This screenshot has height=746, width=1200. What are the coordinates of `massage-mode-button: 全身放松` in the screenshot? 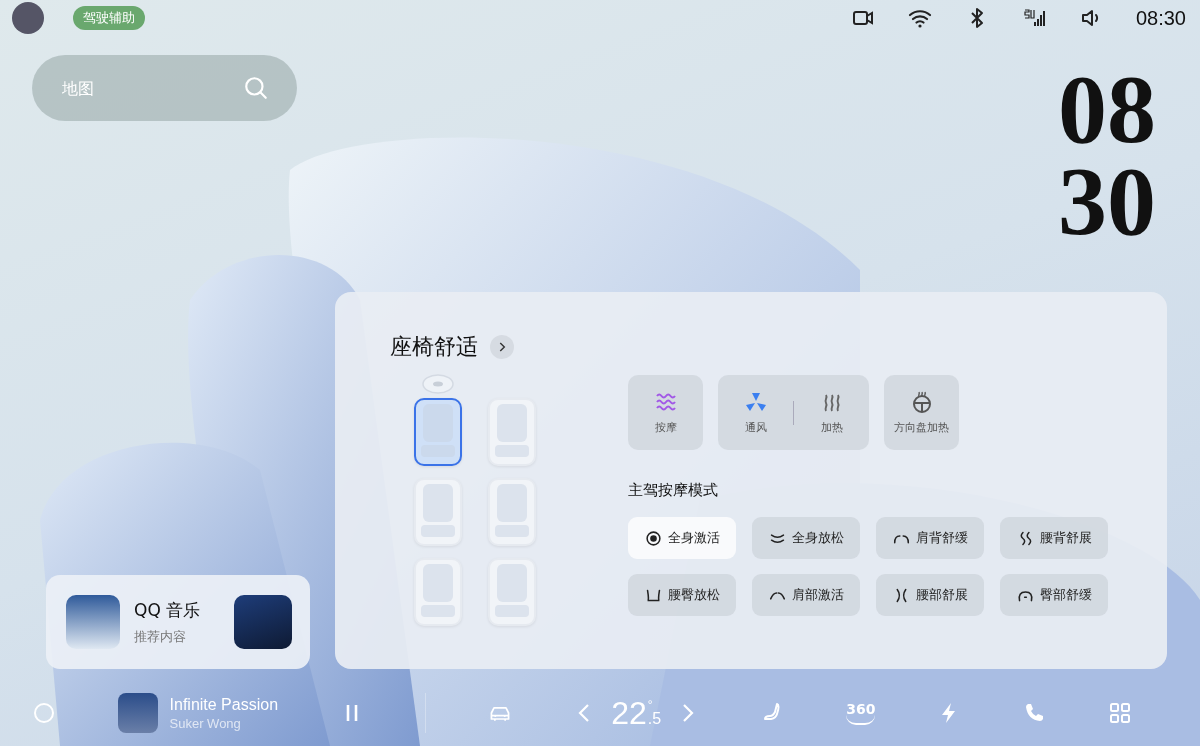 It's located at (806, 538).